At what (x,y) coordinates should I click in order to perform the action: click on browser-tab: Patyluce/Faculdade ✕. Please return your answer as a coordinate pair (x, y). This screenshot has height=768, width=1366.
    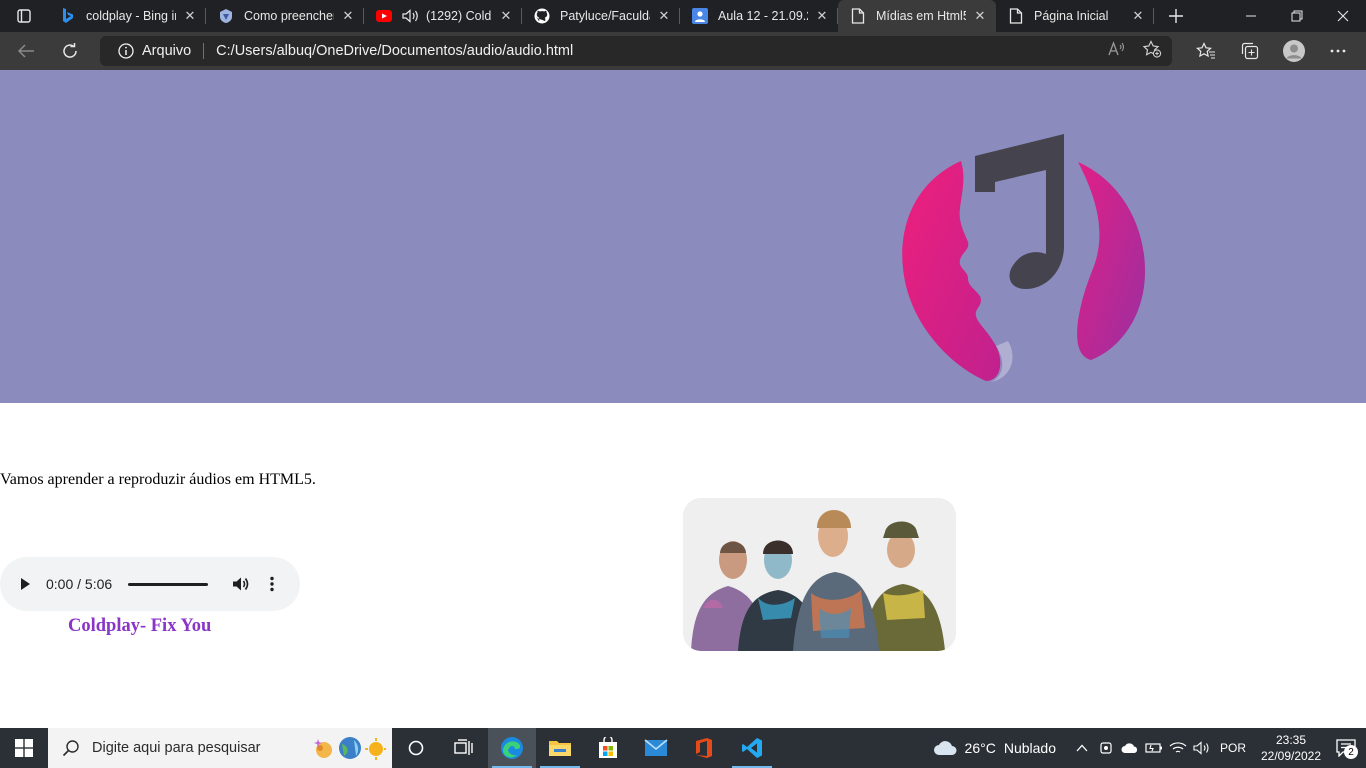
    Looking at the image, I should click on (601, 16).